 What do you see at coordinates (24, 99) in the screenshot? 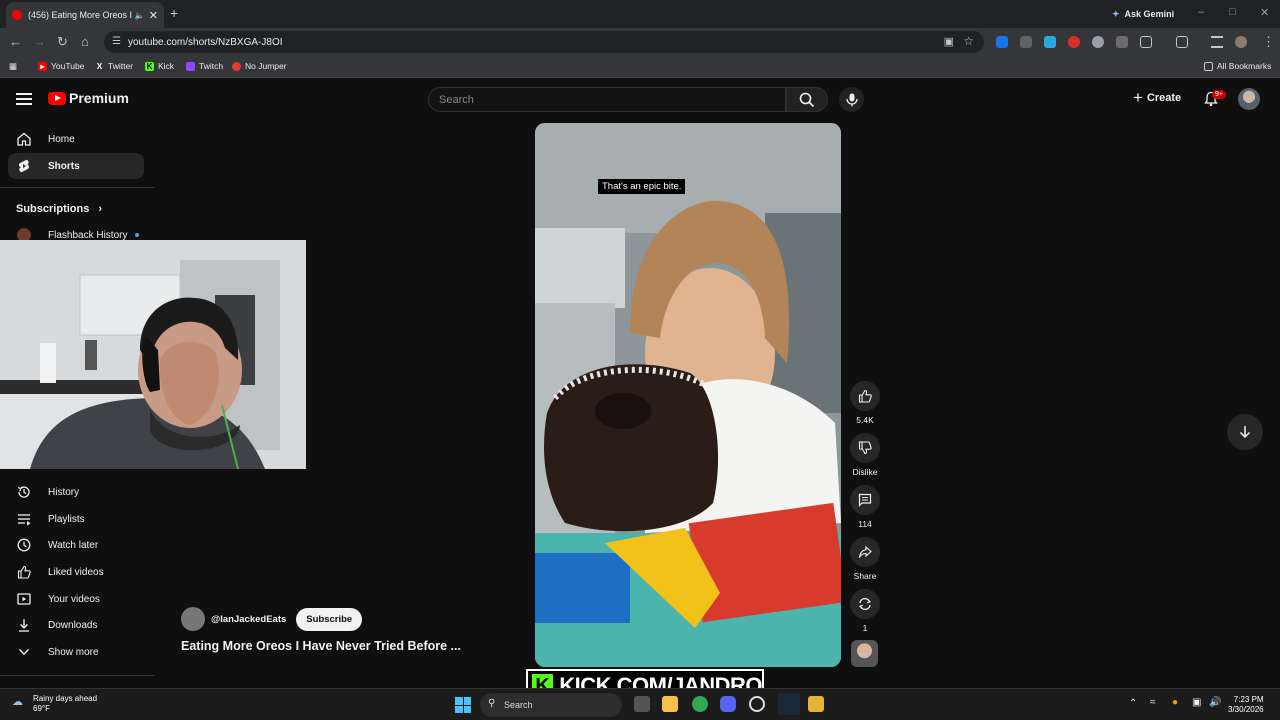
I see `menu-icon` at bounding box center [24, 99].